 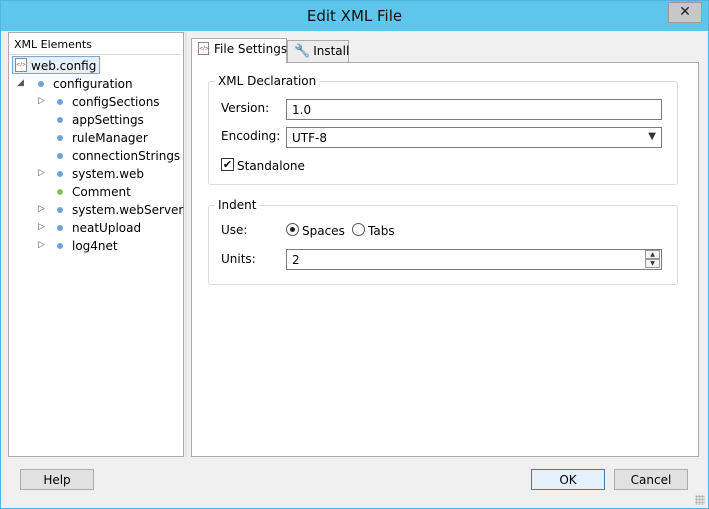 I want to click on tree-node-label: system.webServer, so click(x=128, y=210).